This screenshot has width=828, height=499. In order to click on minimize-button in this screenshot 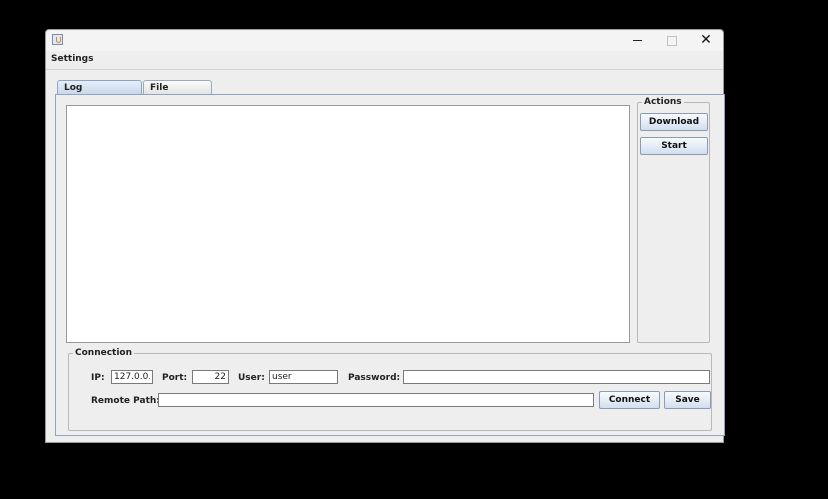, I will do `click(637, 40)`.